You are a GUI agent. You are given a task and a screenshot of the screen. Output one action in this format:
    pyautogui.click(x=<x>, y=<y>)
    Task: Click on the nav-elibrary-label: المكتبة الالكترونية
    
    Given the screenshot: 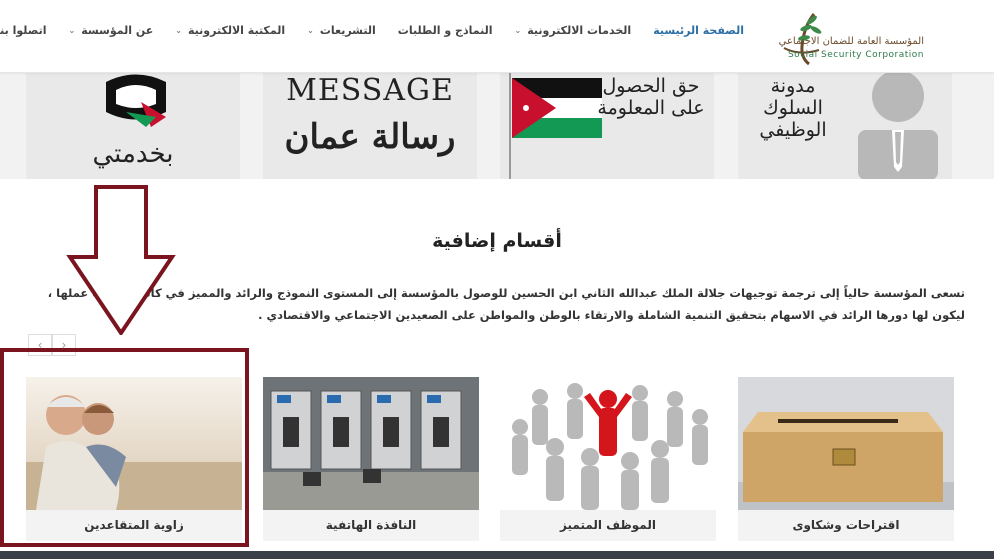 What is the action you would take?
    pyautogui.click(x=237, y=30)
    